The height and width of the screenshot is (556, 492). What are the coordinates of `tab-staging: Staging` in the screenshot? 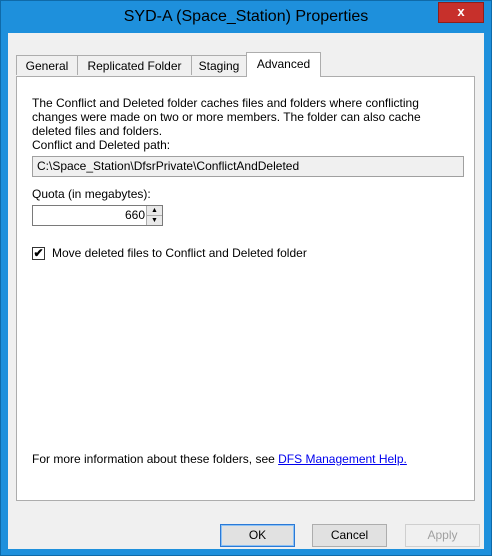 It's located at (219, 65).